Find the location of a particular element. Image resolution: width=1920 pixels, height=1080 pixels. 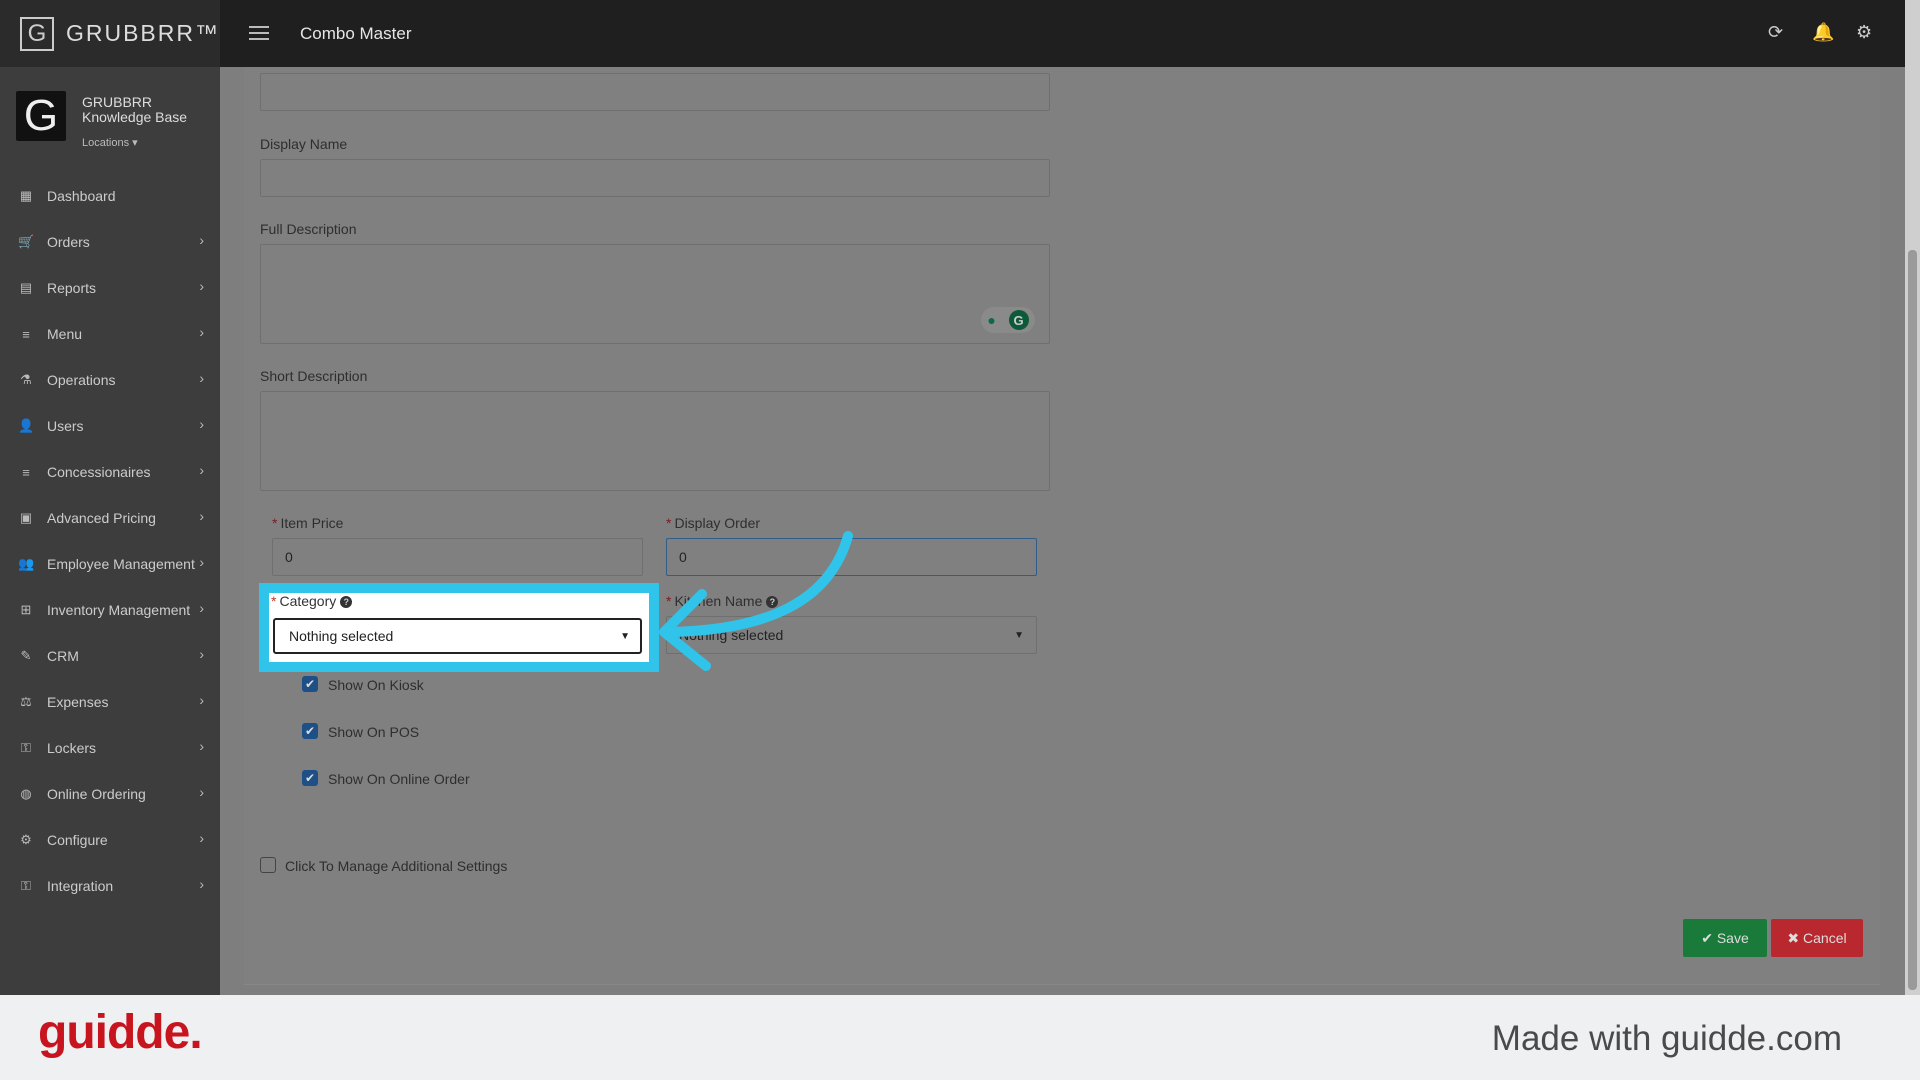

sidebar-item-label: Advanced Pricing is located at coordinates (101, 518).